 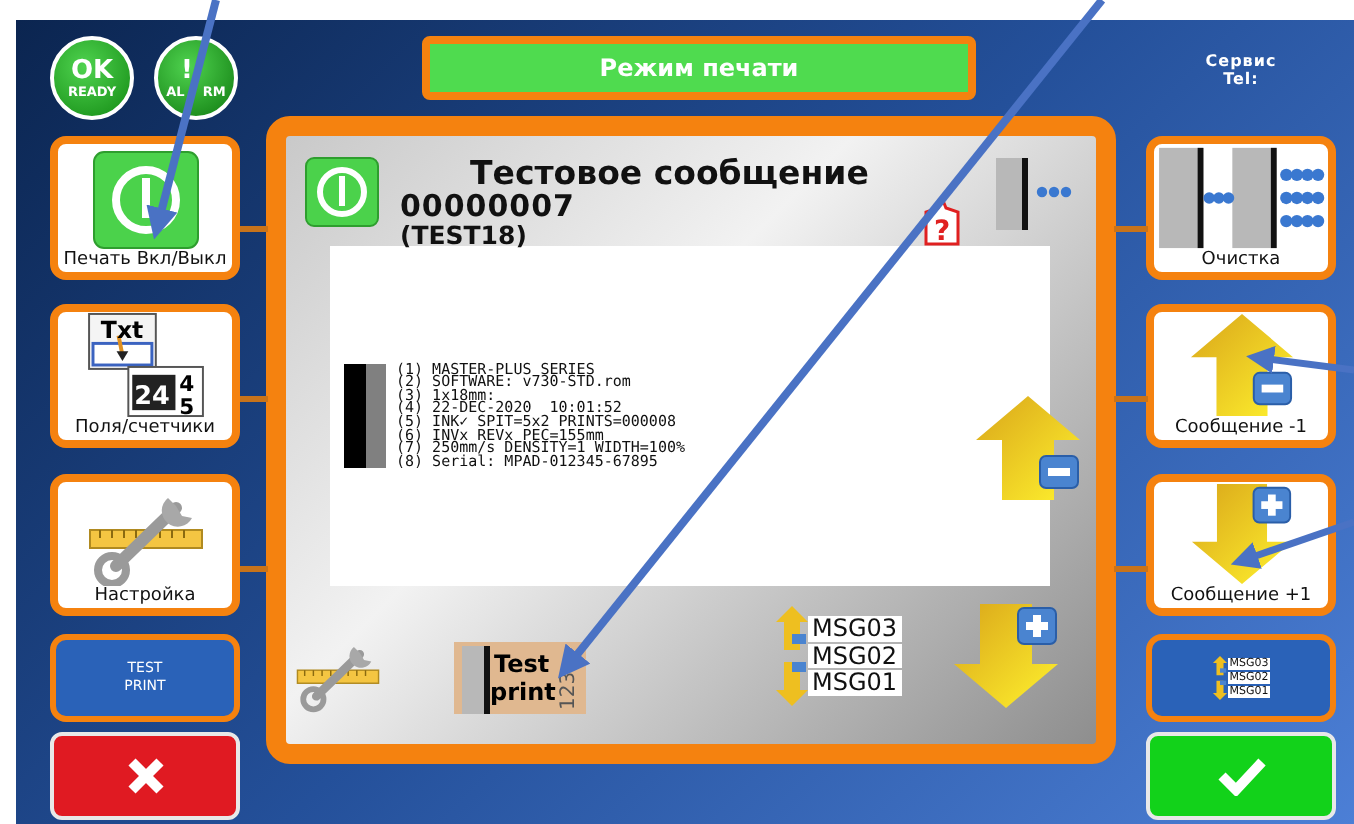 I want to click on icon-text: 4, so click(x=186, y=383).